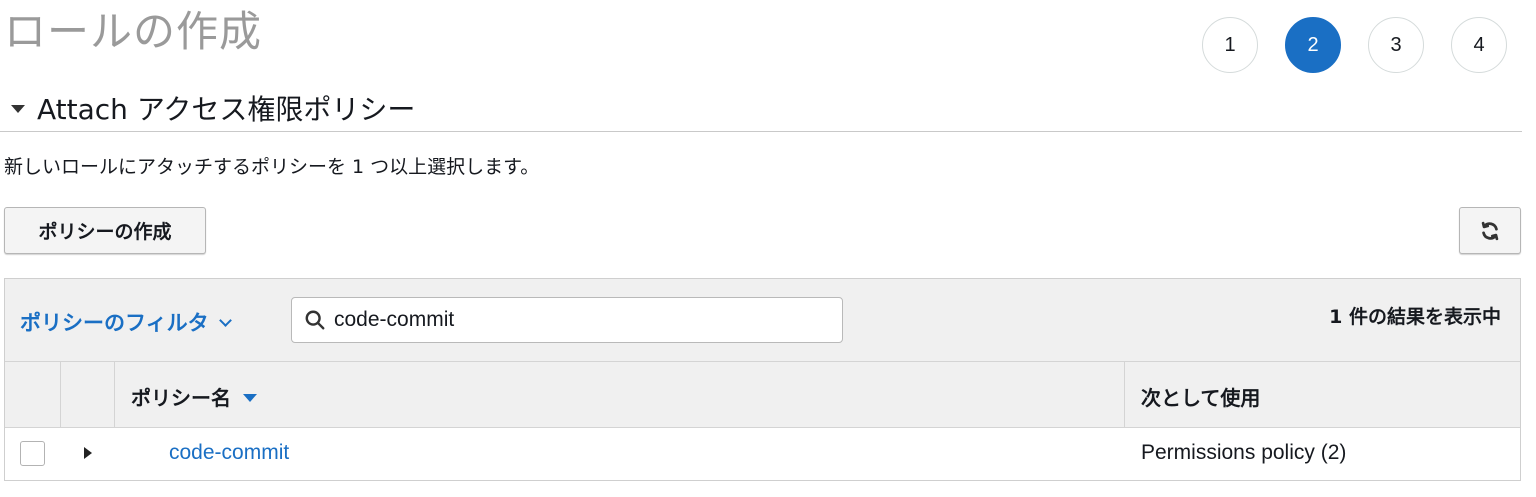 Image resolution: width=1536 pixels, height=497 pixels. I want to click on header-name-column, so click(620, 395).